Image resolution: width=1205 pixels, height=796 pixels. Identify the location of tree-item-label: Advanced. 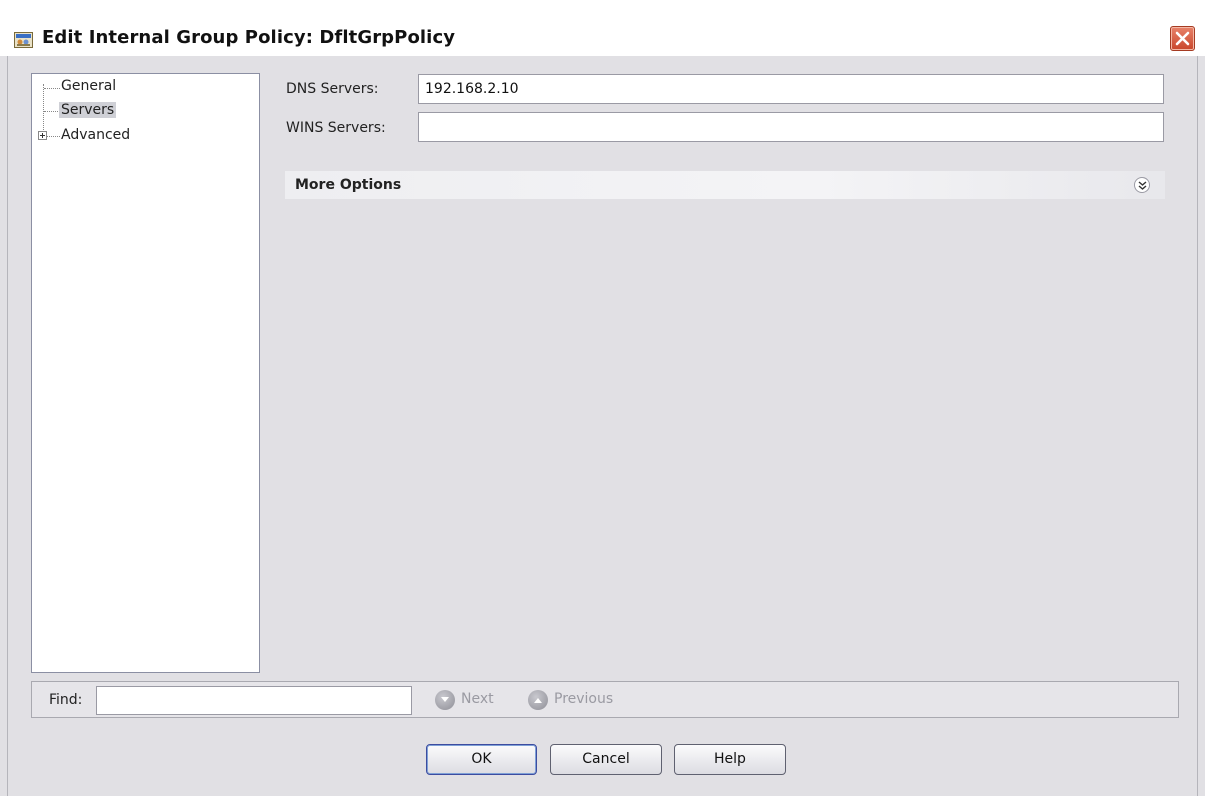
(96, 135).